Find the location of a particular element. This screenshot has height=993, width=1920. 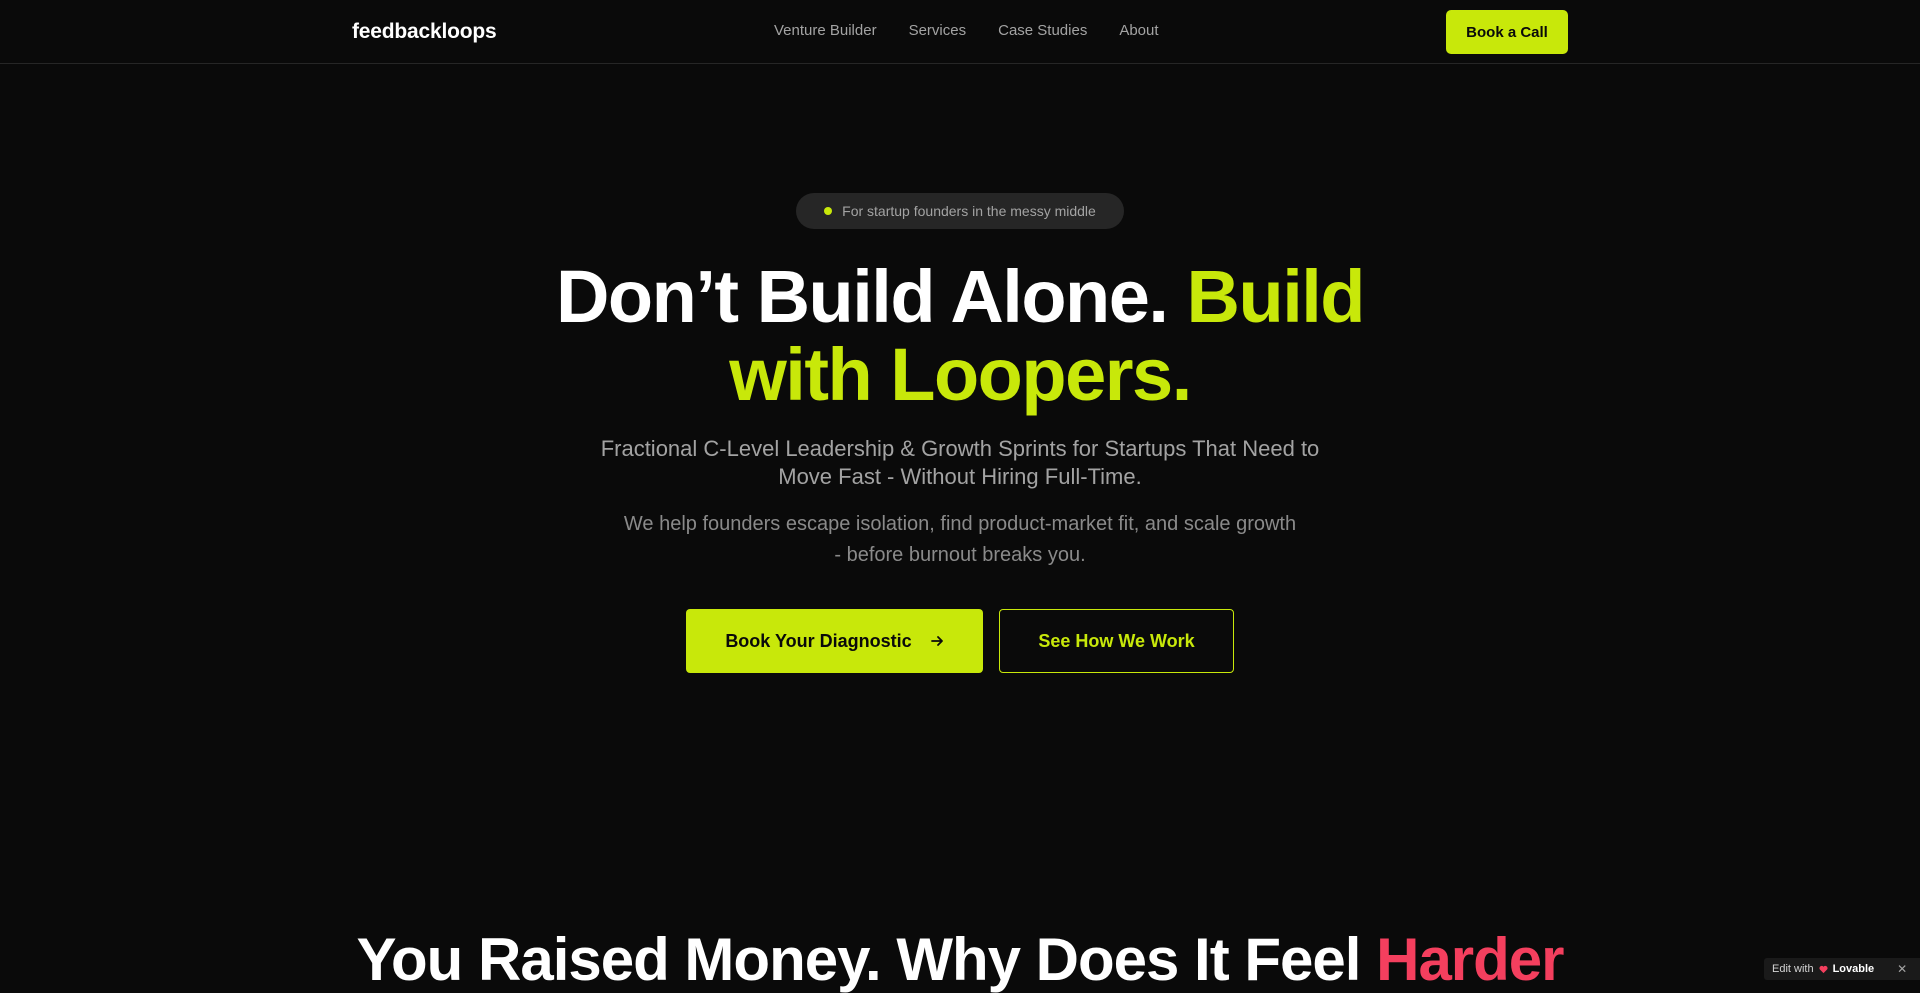

book-diagnostic-label: Book Your Diagnostic is located at coordinates (818, 640).